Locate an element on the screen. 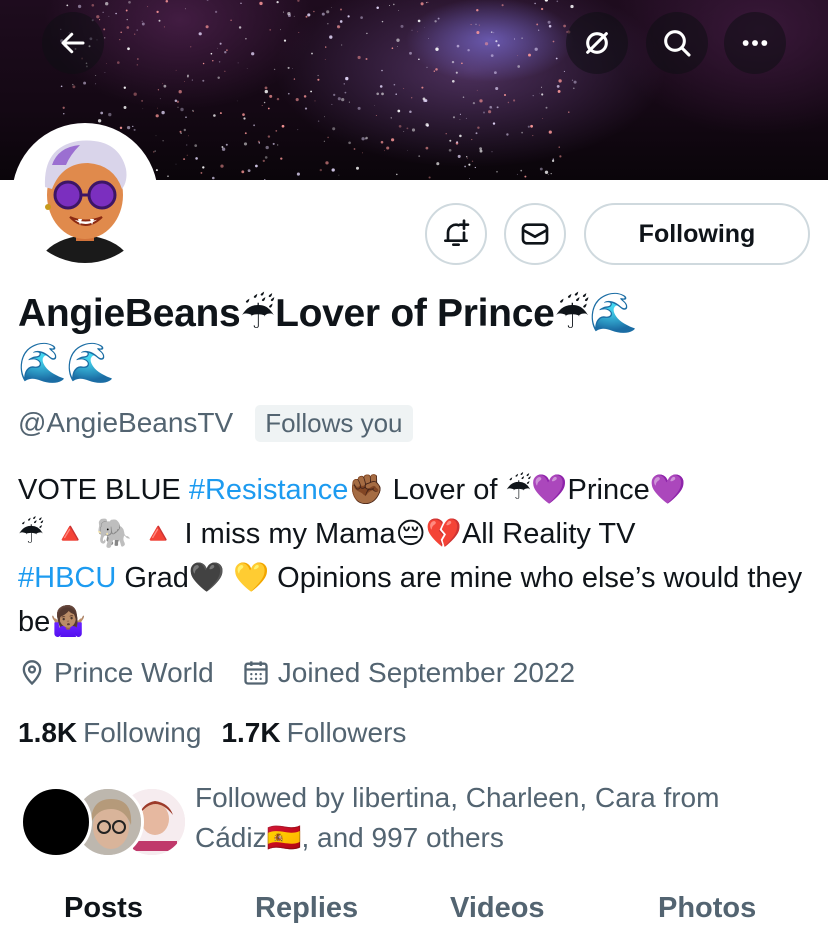 This screenshot has width=828, height=939. bio-text: All Reality TV is located at coordinates (548, 534).